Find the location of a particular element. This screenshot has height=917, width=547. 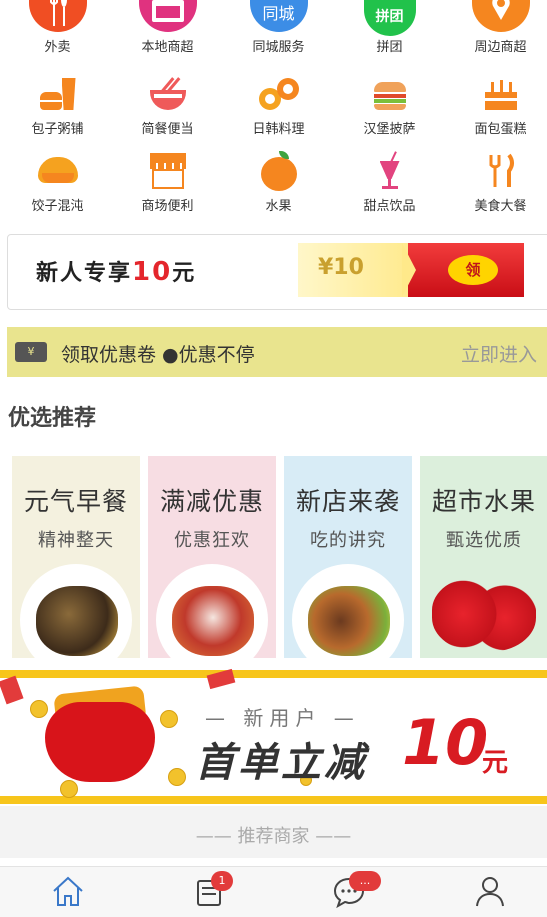

user-icon is located at coordinates (490, 892).